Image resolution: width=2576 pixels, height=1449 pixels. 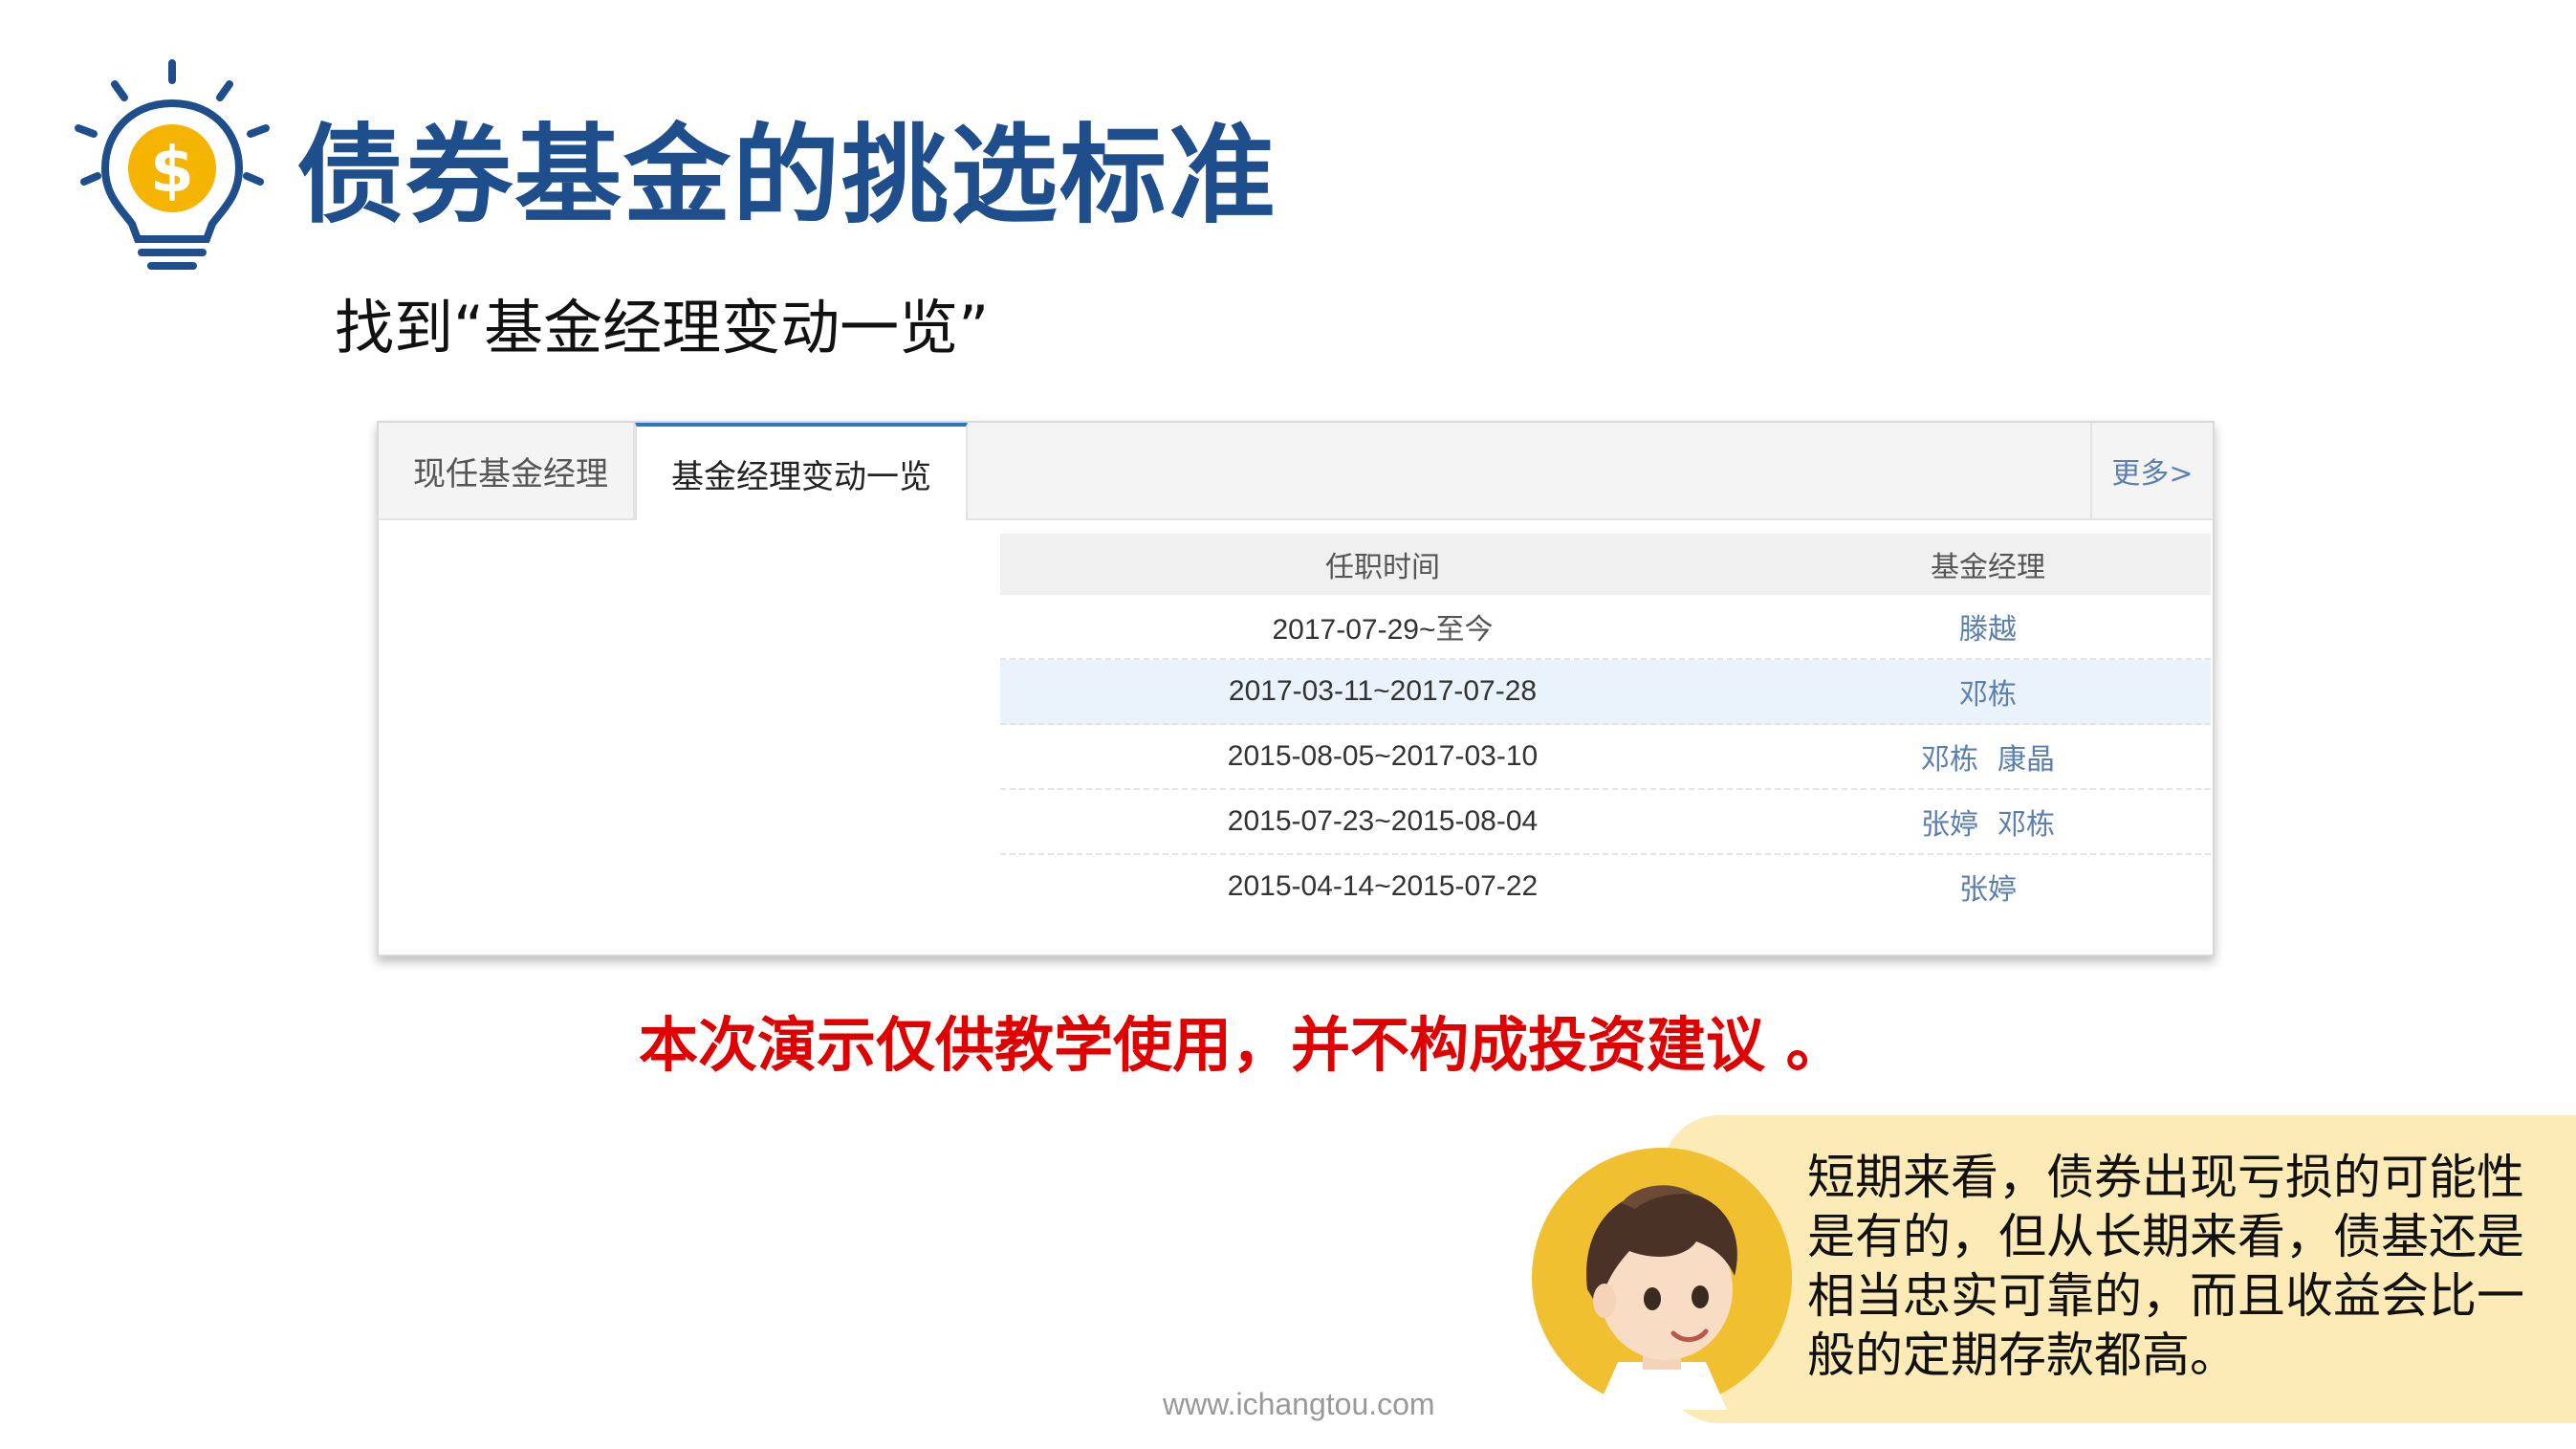 I want to click on disclaimer-text: 本次演示仅供教学使用，并不构成投资建议 。, so click(x=1242, y=1045).